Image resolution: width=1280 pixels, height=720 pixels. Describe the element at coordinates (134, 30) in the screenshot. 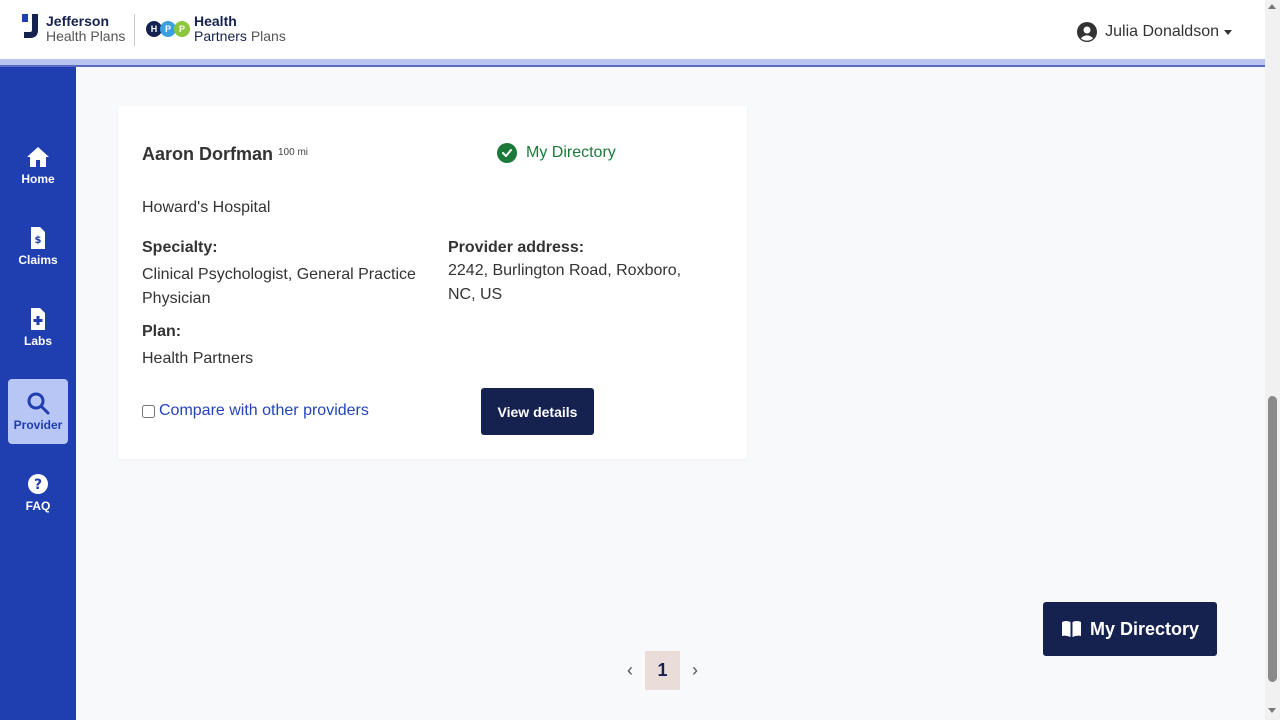

I see `logo-divider` at that location.